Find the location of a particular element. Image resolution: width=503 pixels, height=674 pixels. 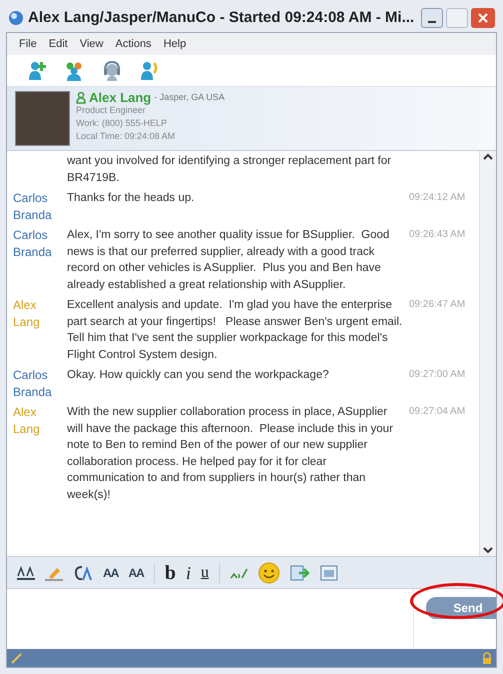

pencil-icon is located at coordinates (17, 658).